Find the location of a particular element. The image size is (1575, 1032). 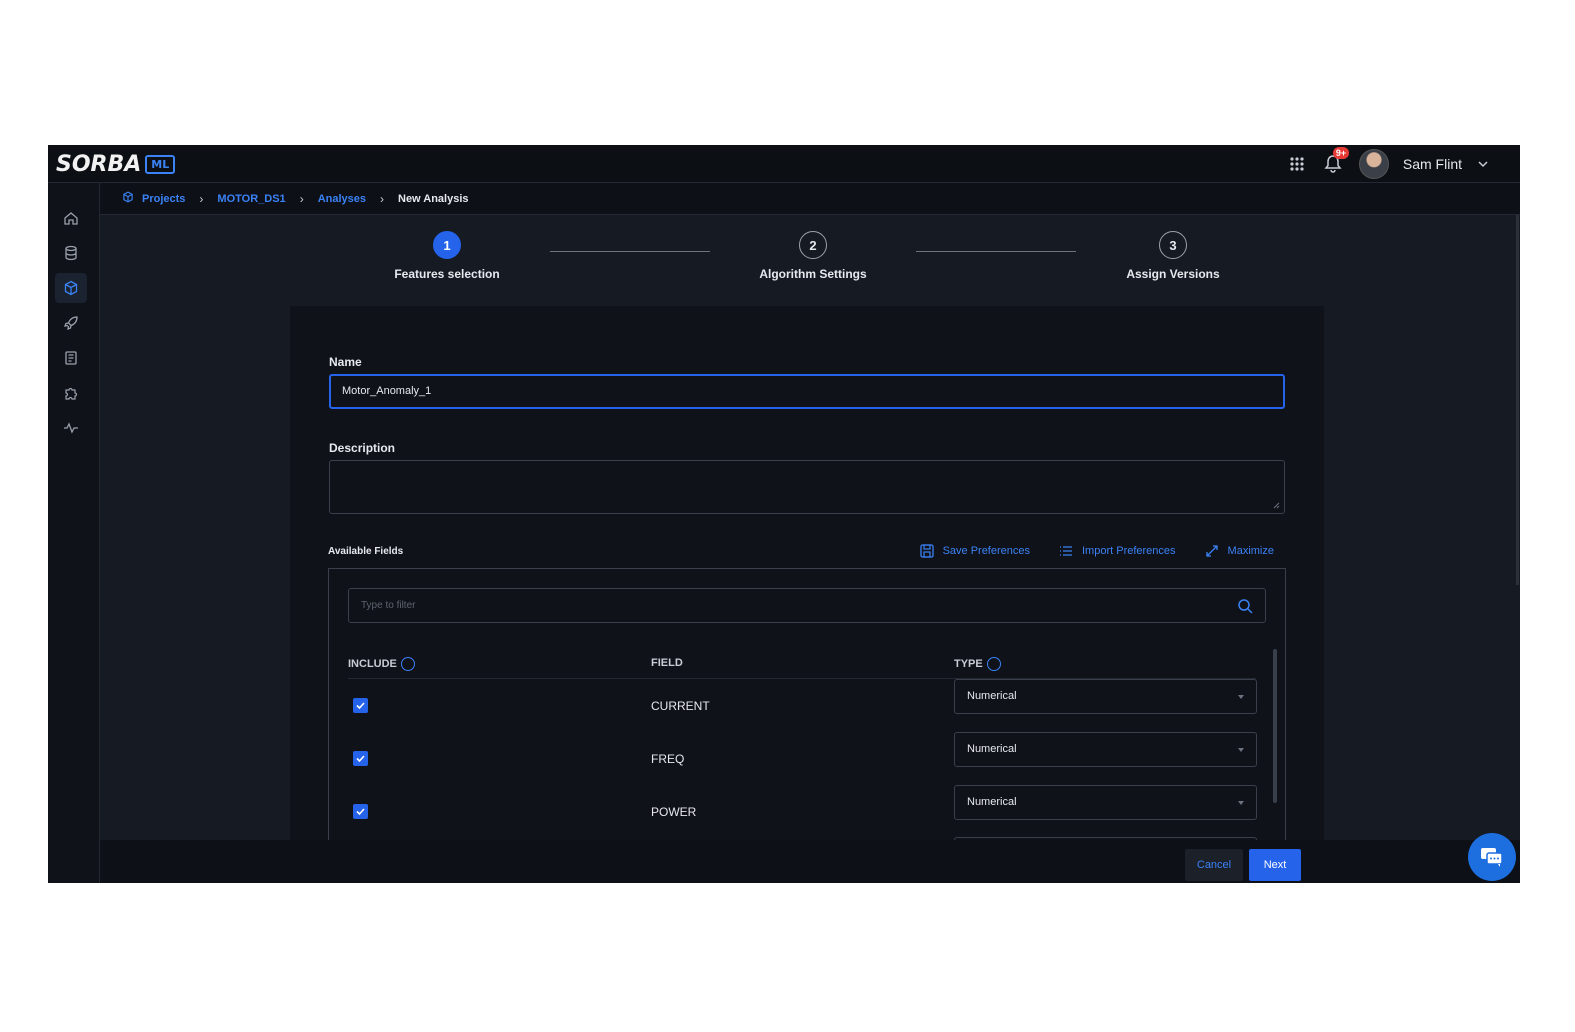

sidebar-item-monitoring is located at coordinates (71, 428).